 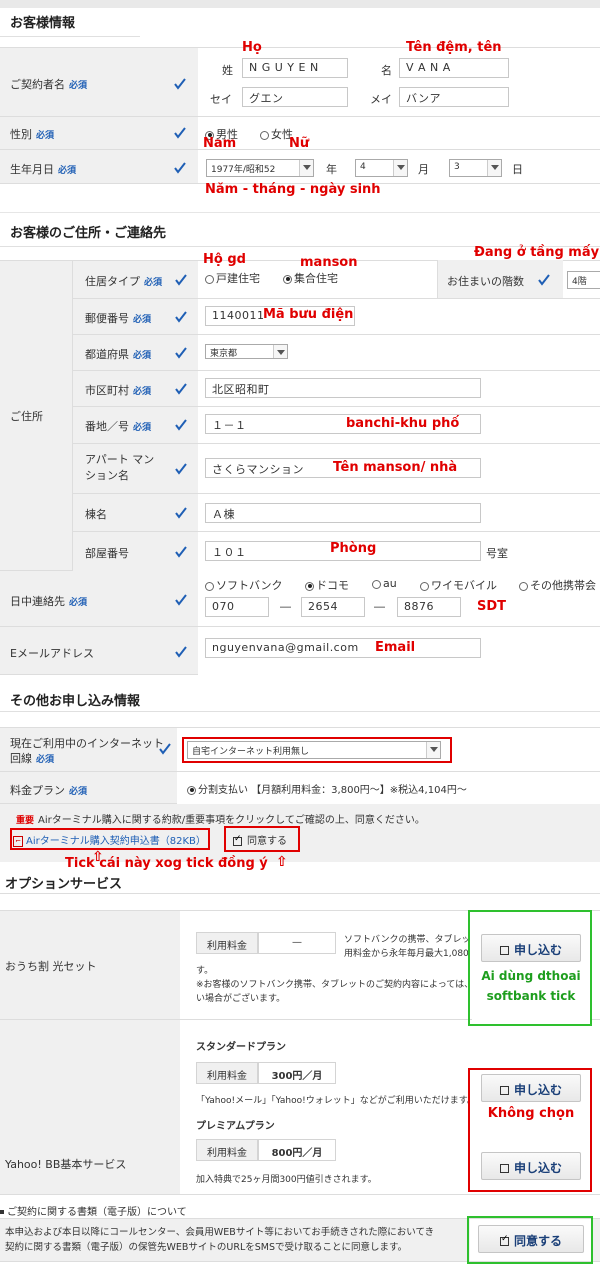 I want to click on note-manson: manson, so click(x=329, y=262).